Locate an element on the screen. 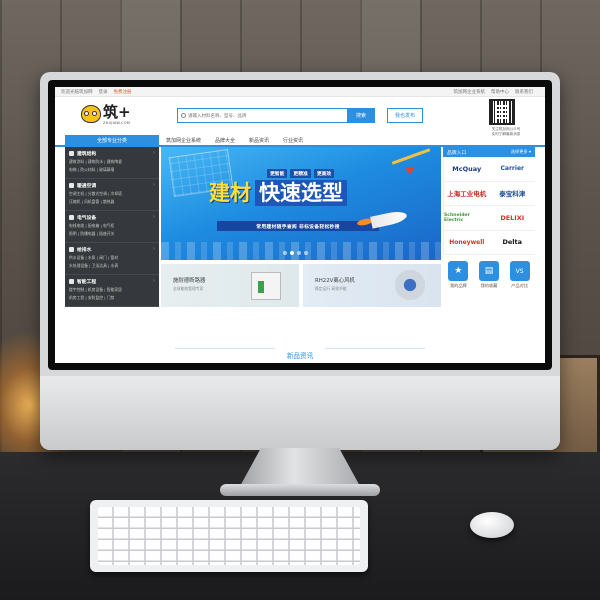  sidebar-subcategories: 机房工程 | 安防监控 | 门禁 is located at coordinates (112, 298).